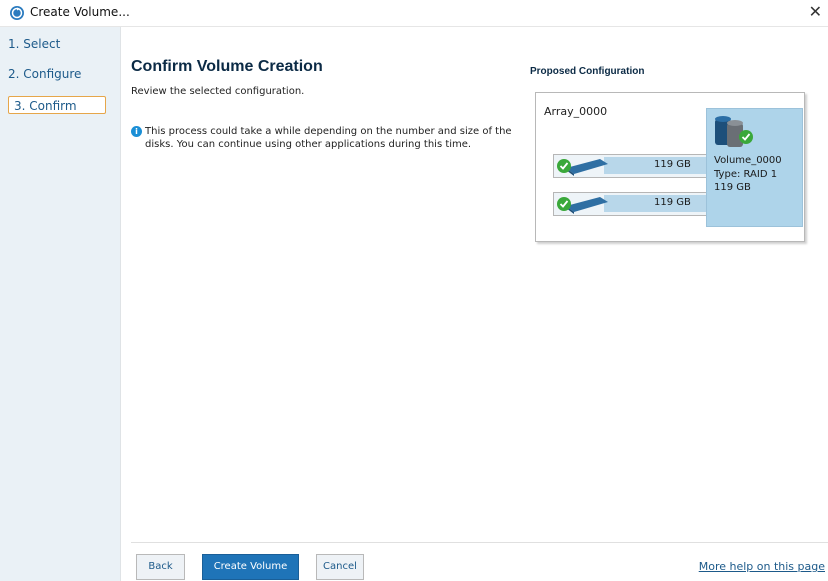  I want to click on sidebar-item-select: 1. Select, so click(34, 44).